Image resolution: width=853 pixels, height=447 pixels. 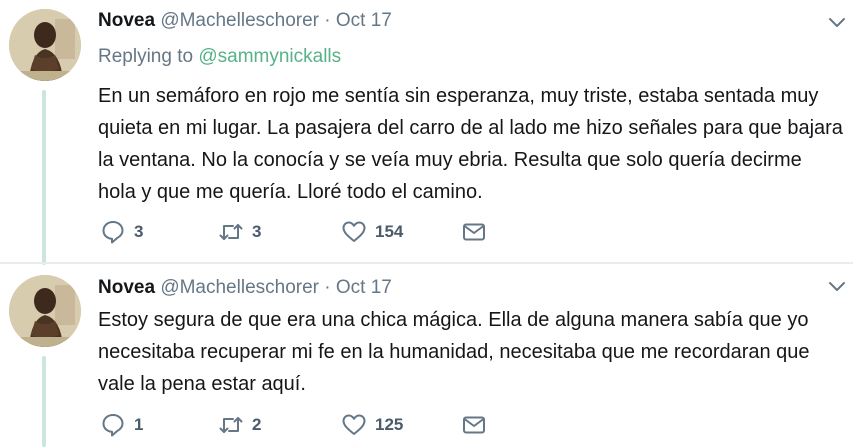 I want to click on envelope-icon, so click(x=474, y=425).